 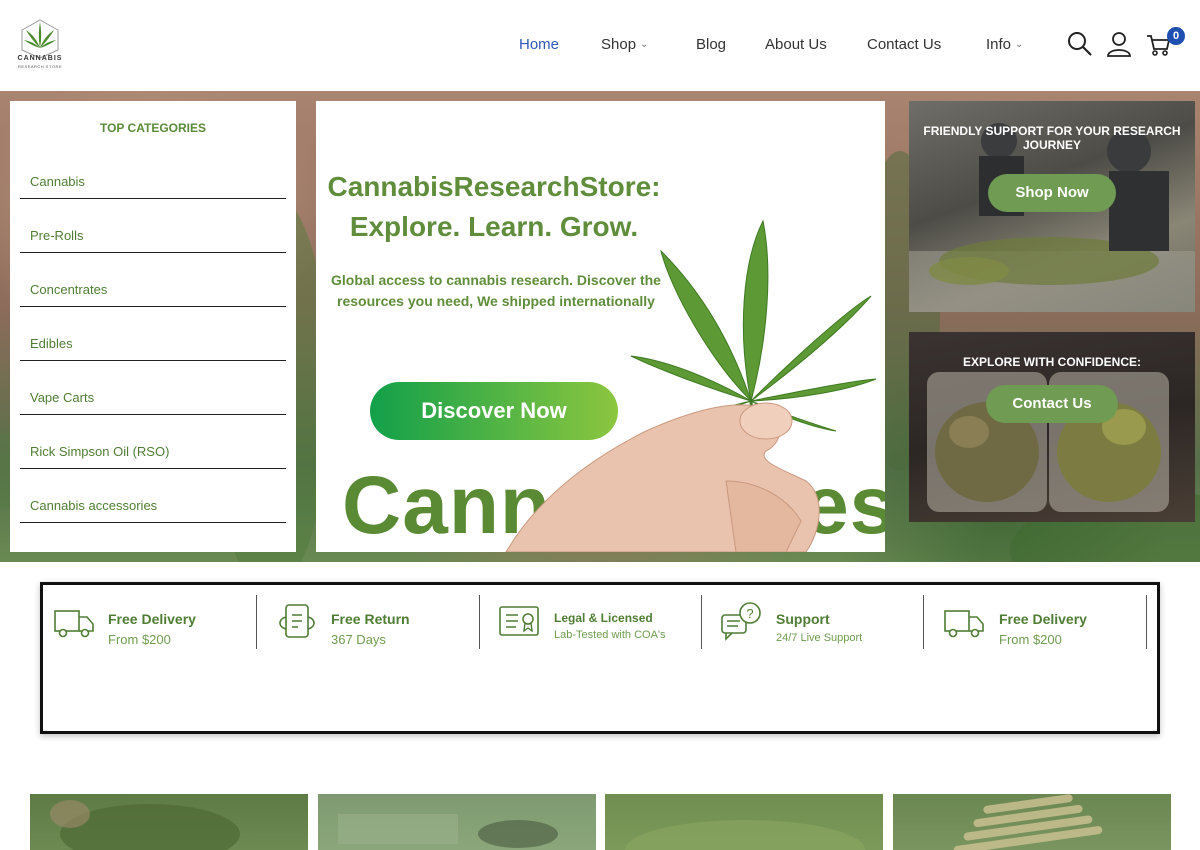 I want to click on shop-now-button: Shop Now, so click(x=1052, y=193).